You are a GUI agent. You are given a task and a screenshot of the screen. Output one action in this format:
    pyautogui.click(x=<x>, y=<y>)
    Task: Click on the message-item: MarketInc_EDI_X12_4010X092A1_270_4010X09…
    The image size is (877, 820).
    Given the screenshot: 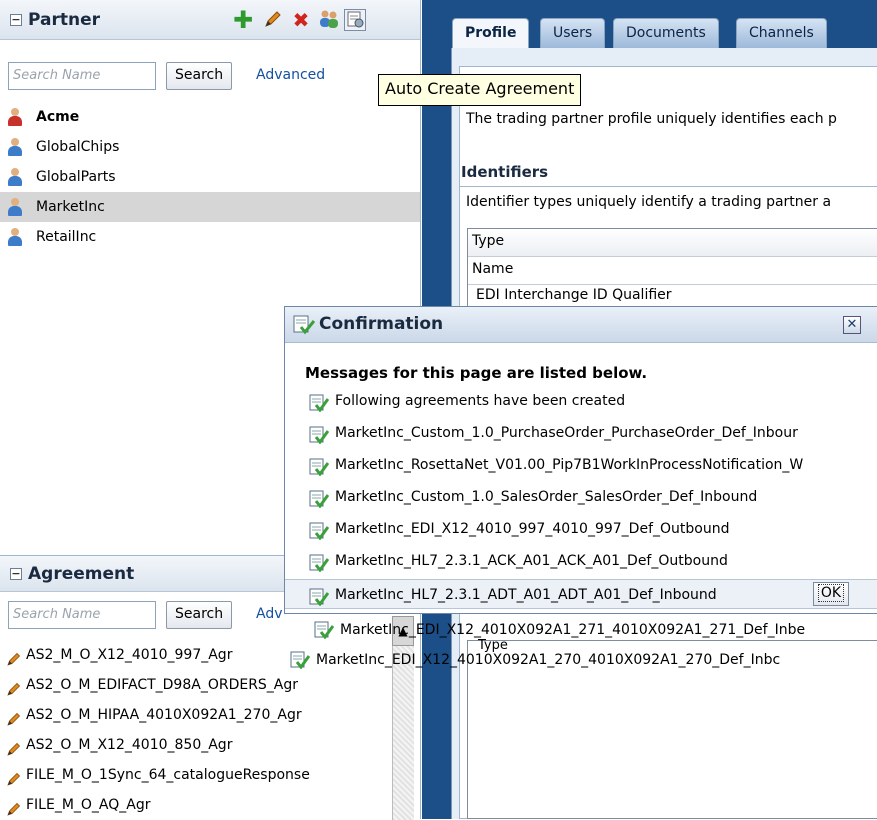 What is the action you would take?
    pyautogui.click(x=581, y=660)
    